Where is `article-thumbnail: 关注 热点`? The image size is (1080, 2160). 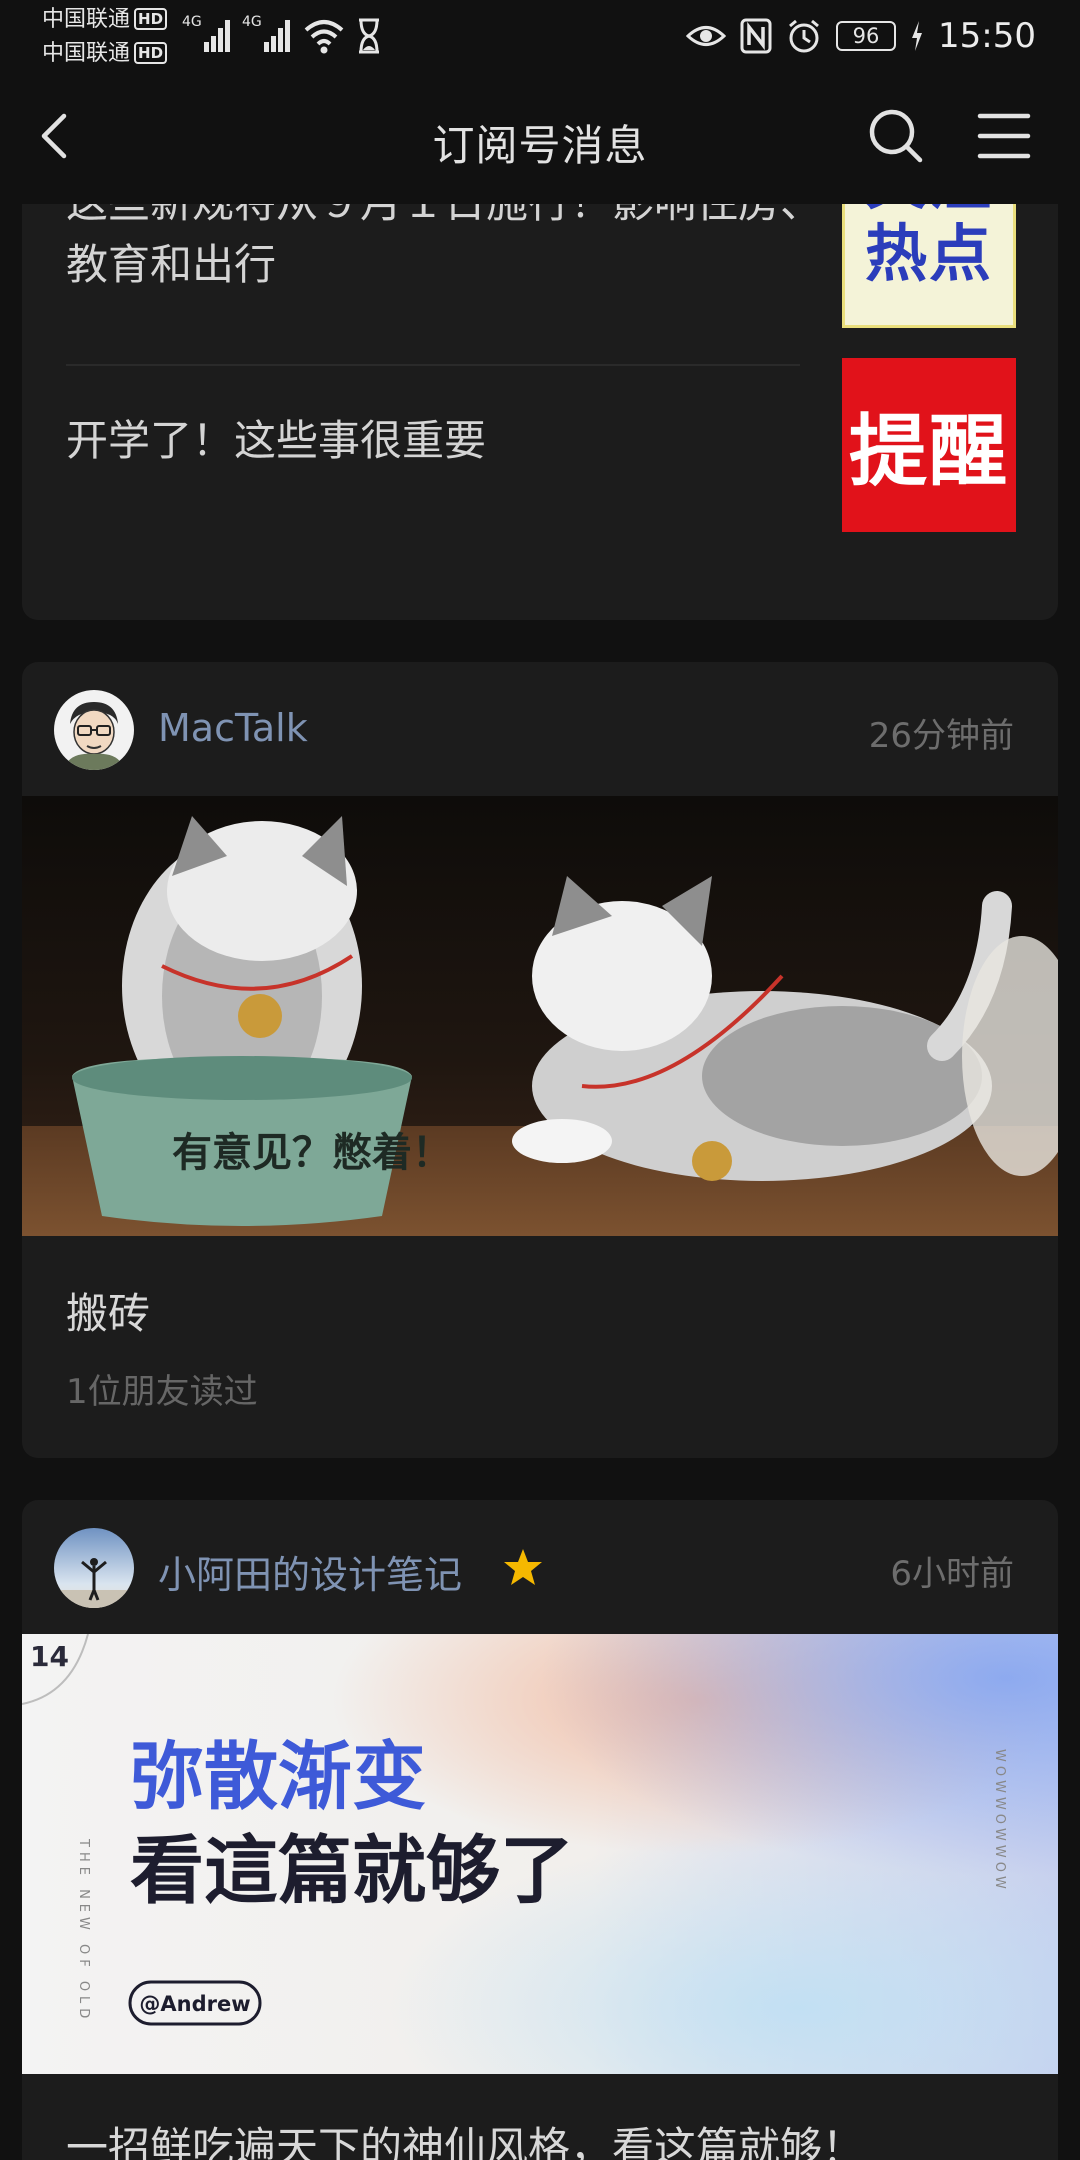
article-thumbnail: 关注 热点 is located at coordinates (929, 266).